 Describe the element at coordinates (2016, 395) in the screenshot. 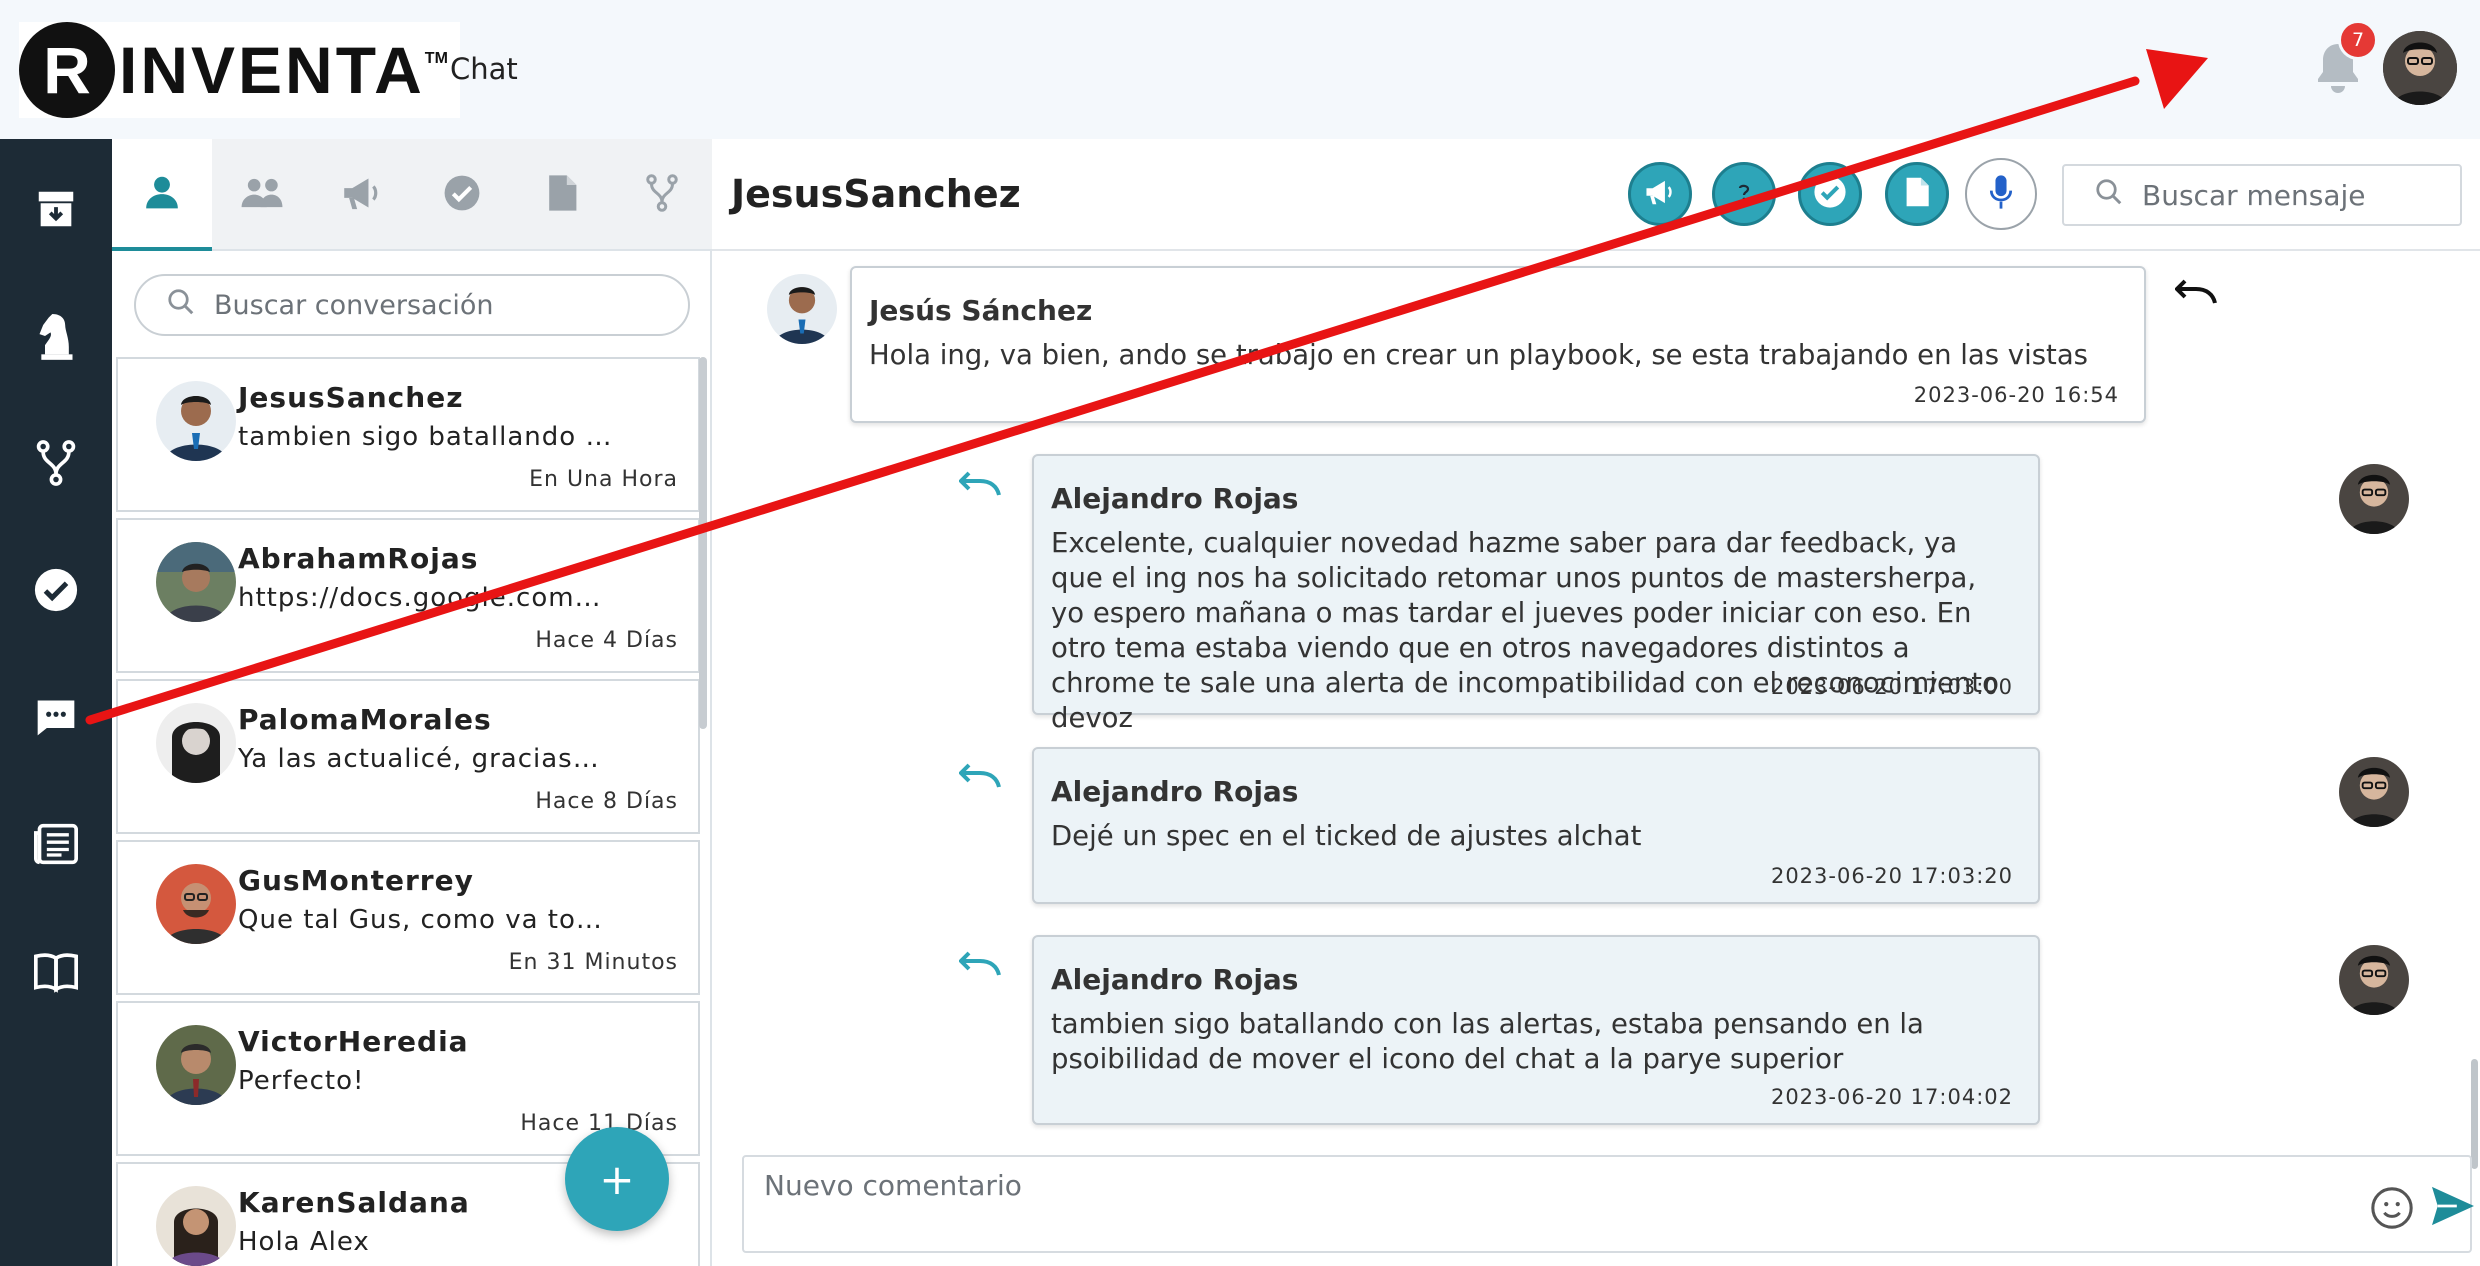

I see `message-timestamp: 2023-06-20 16:54` at that location.